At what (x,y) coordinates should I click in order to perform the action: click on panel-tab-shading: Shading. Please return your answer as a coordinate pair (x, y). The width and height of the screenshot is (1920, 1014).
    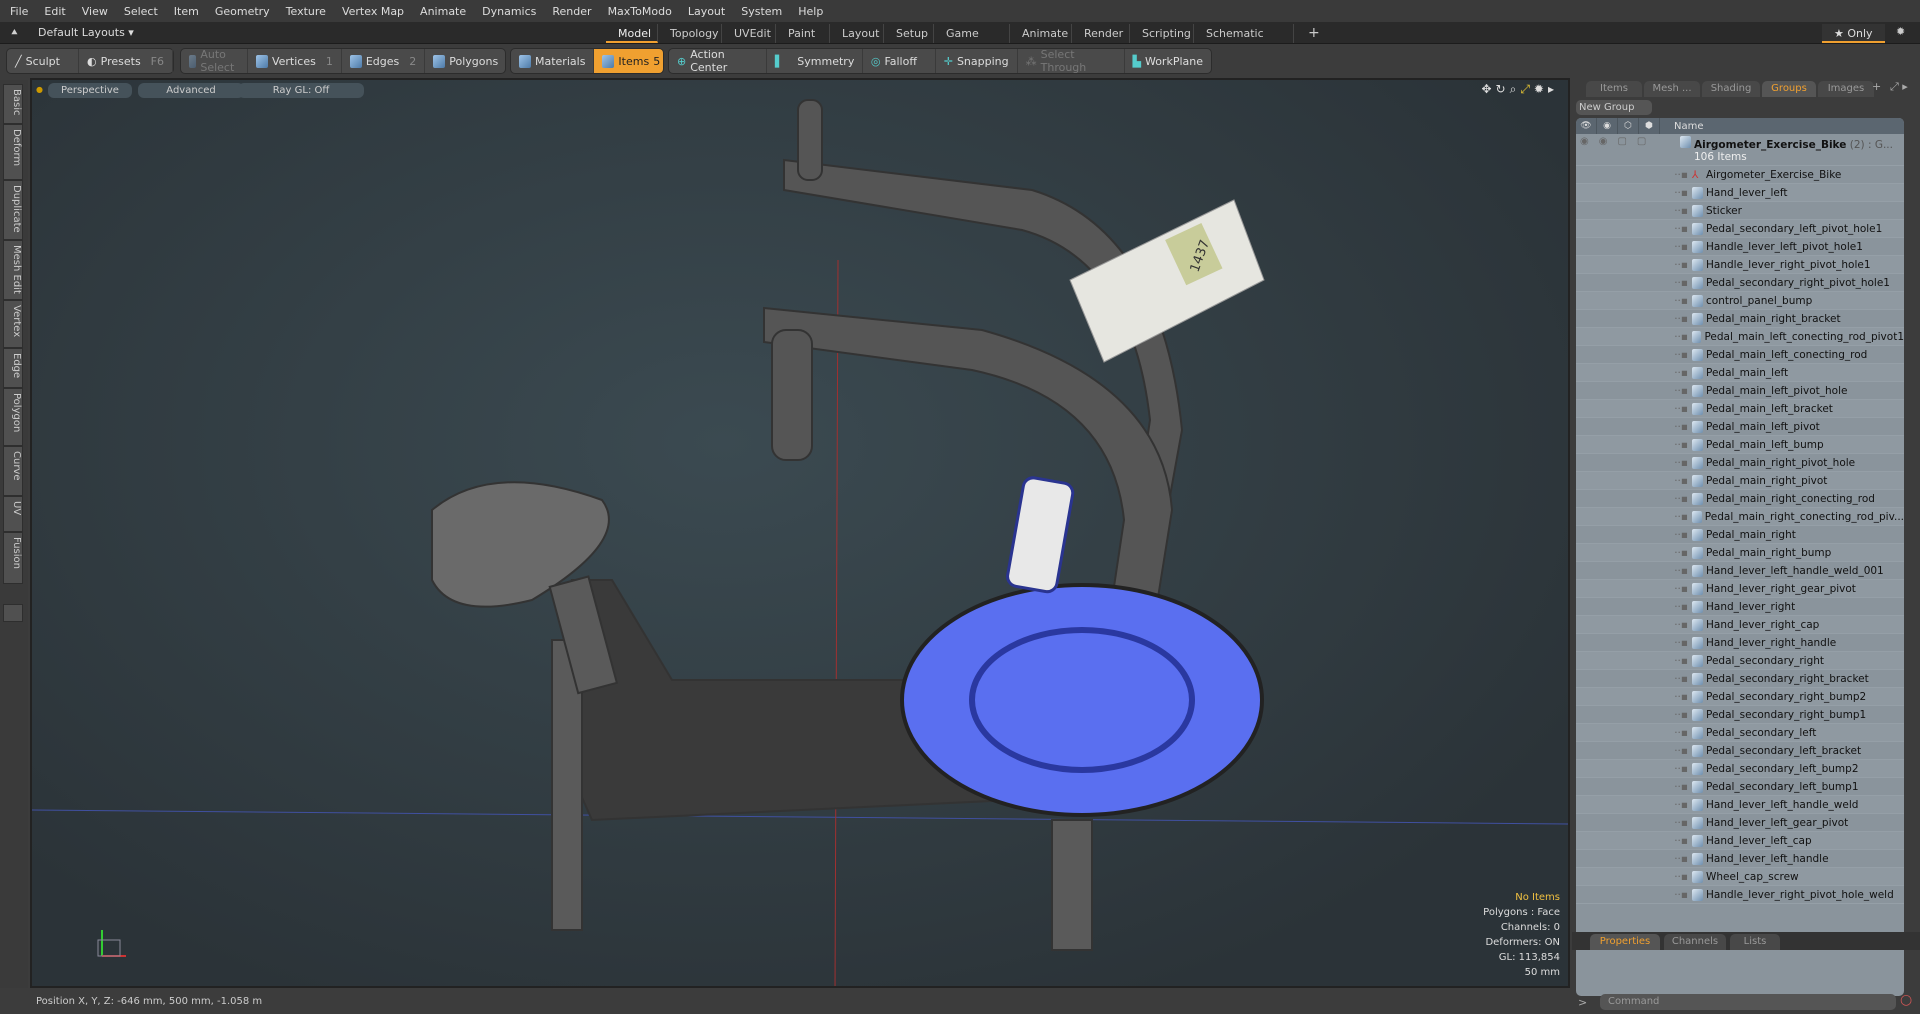
    Looking at the image, I should click on (1731, 89).